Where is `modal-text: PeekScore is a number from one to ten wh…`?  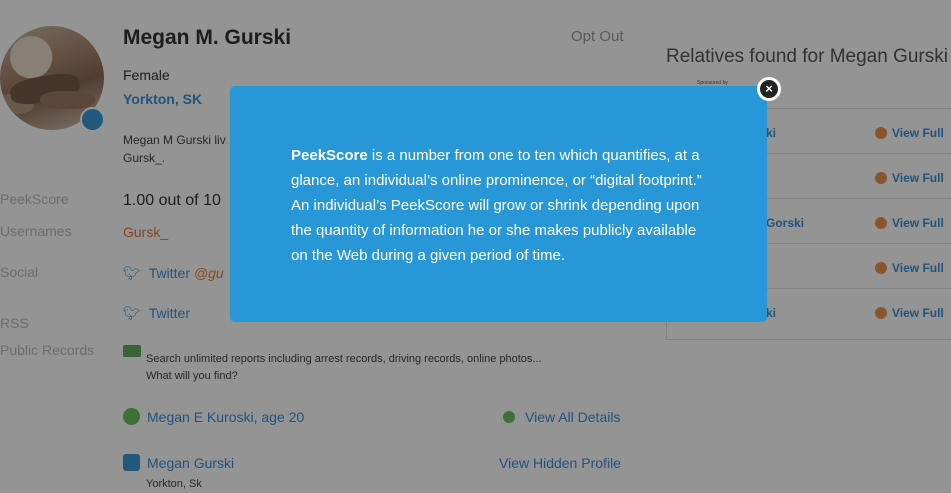 modal-text: PeekScore is a number from one to ten wh… is located at coordinates (503, 205).